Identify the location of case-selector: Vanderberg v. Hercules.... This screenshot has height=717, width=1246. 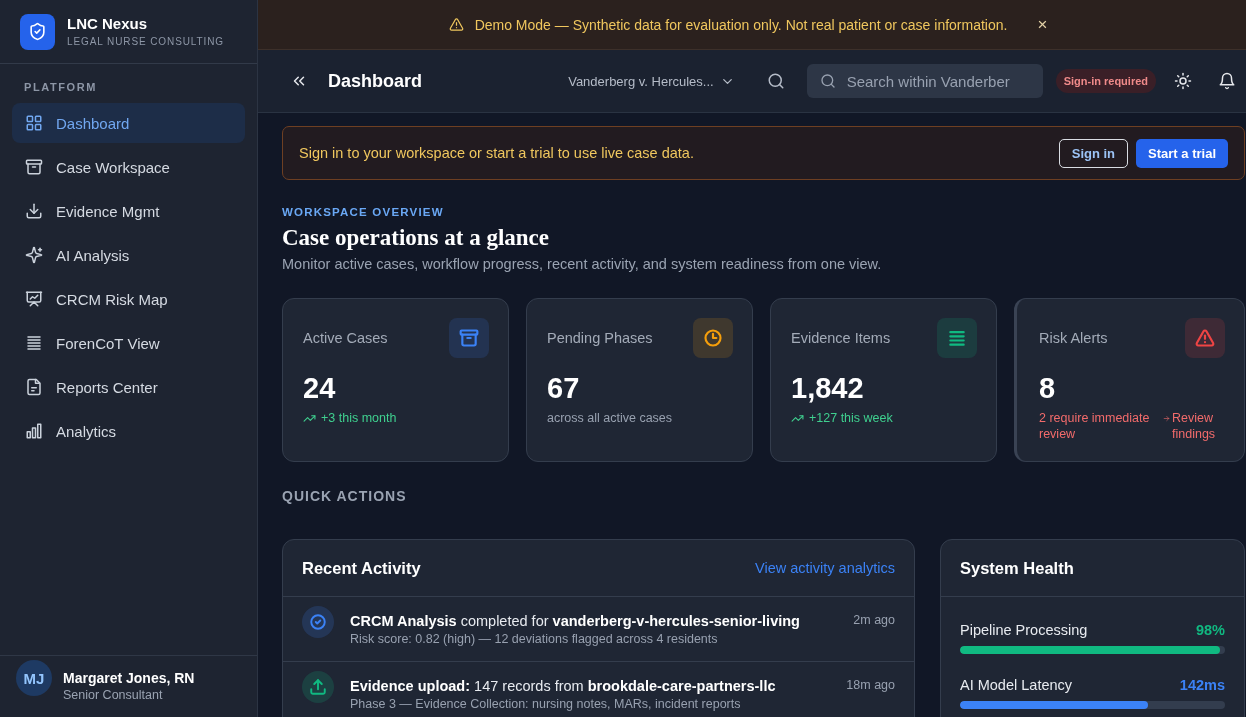
(651, 81).